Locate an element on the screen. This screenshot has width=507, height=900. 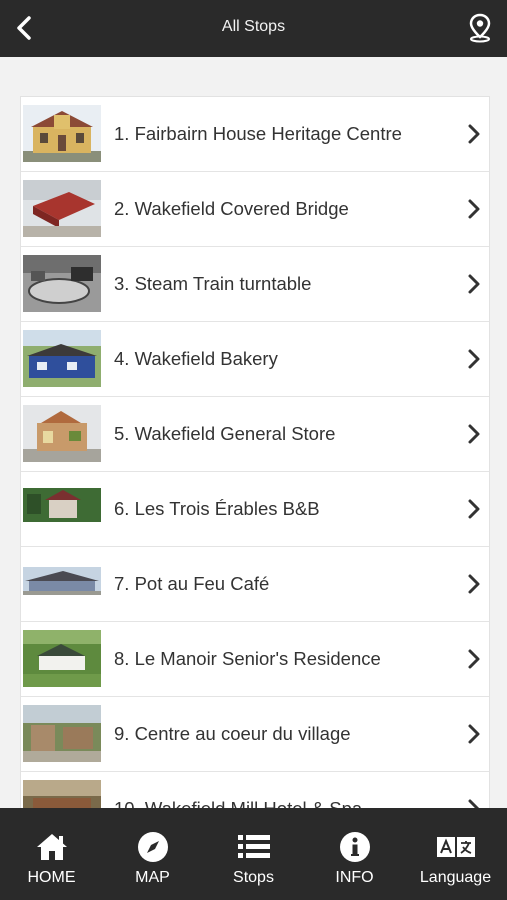
list-icon is located at coordinates (253, 846).